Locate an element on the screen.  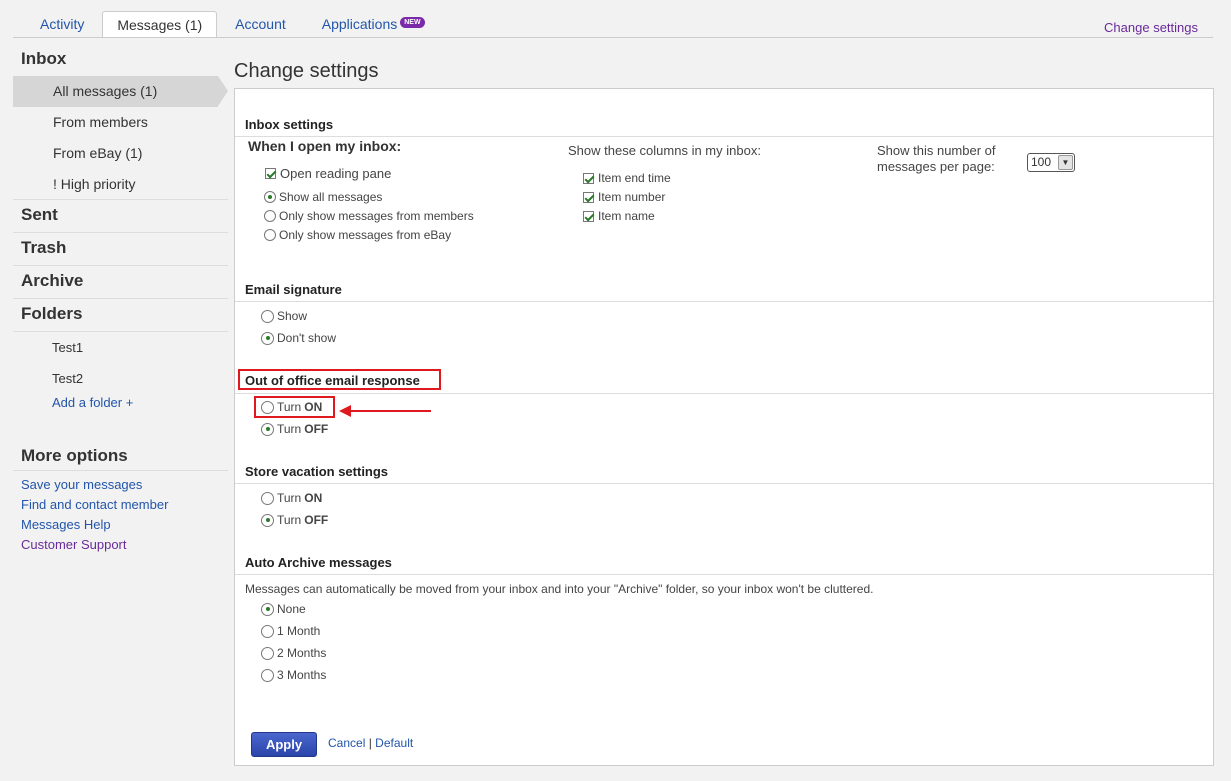
per-page-label-1: Show this number of is located at coordinates (936, 150).